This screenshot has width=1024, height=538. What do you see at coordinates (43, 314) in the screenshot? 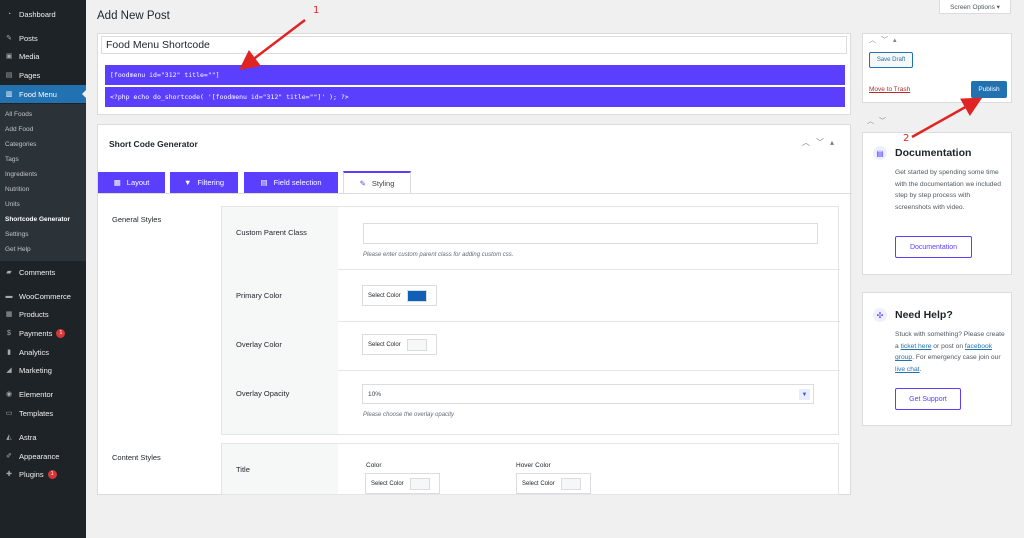
I see `sidebar-item-products: ▦ Products` at bounding box center [43, 314].